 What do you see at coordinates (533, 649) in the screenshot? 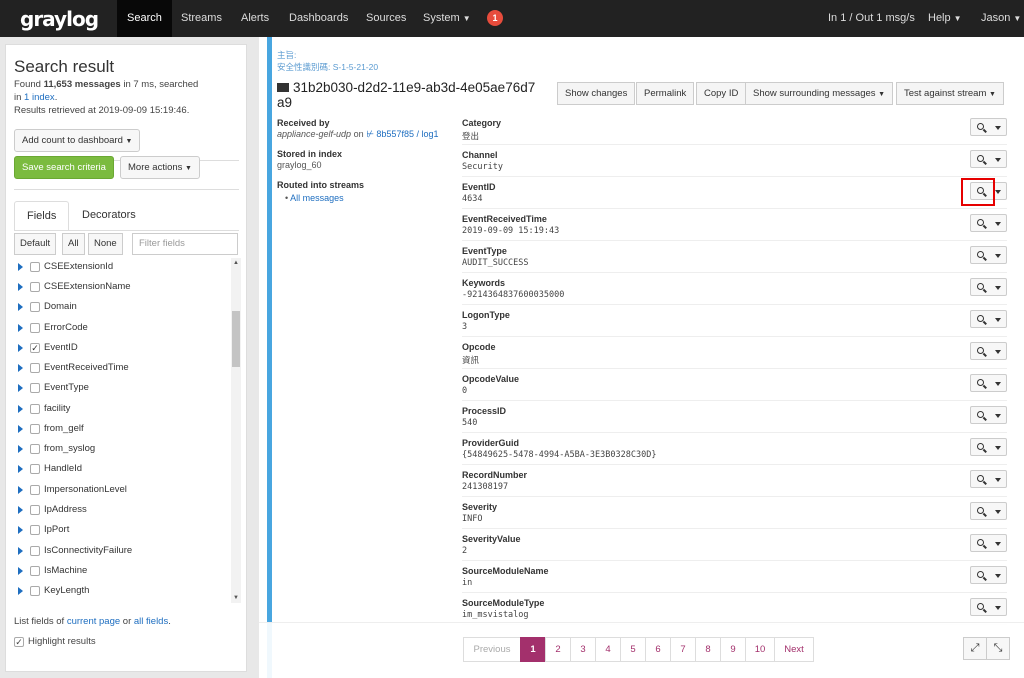
I see `pagination-page-1: 1` at bounding box center [533, 649].